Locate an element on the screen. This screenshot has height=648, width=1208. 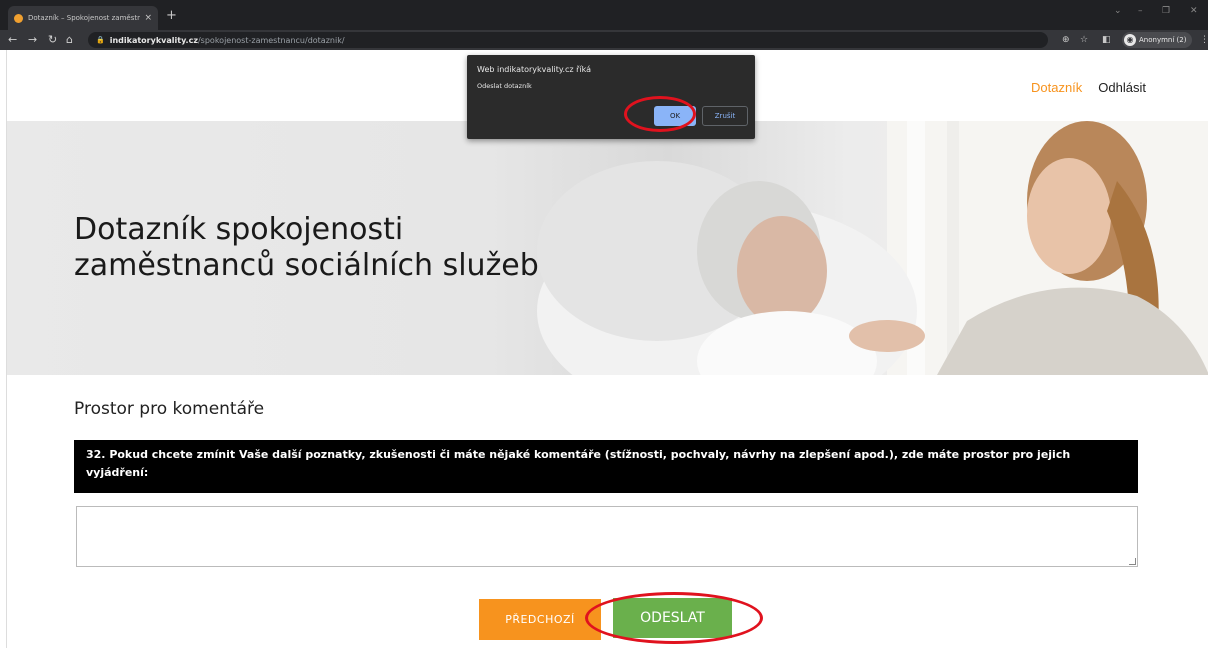
site-navigation: Dotazník Odhlásit is located at coordinates (1088, 87).